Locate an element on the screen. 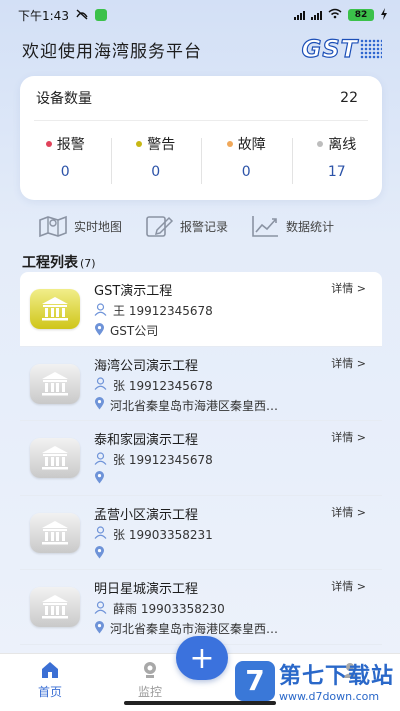  logo-dots-icon is located at coordinates (371, 49).